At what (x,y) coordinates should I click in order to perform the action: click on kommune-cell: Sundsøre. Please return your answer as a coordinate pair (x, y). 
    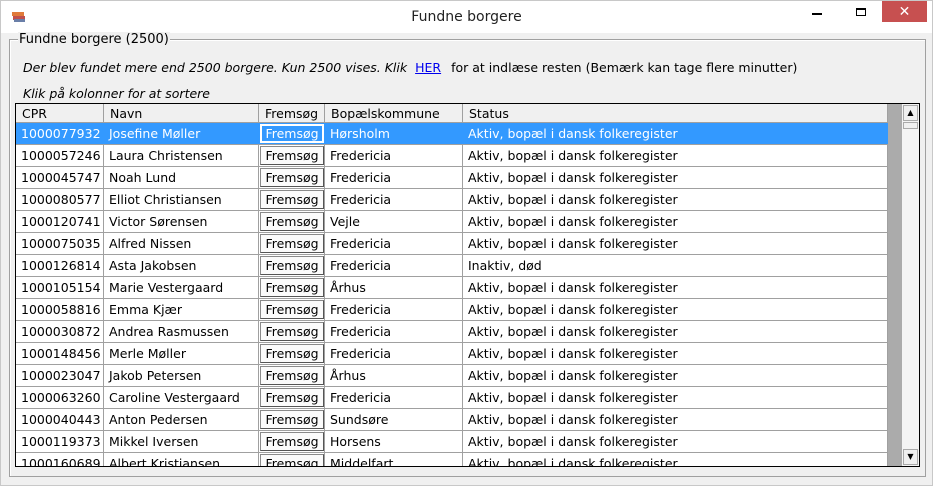
    Looking at the image, I should click on (394, 419).